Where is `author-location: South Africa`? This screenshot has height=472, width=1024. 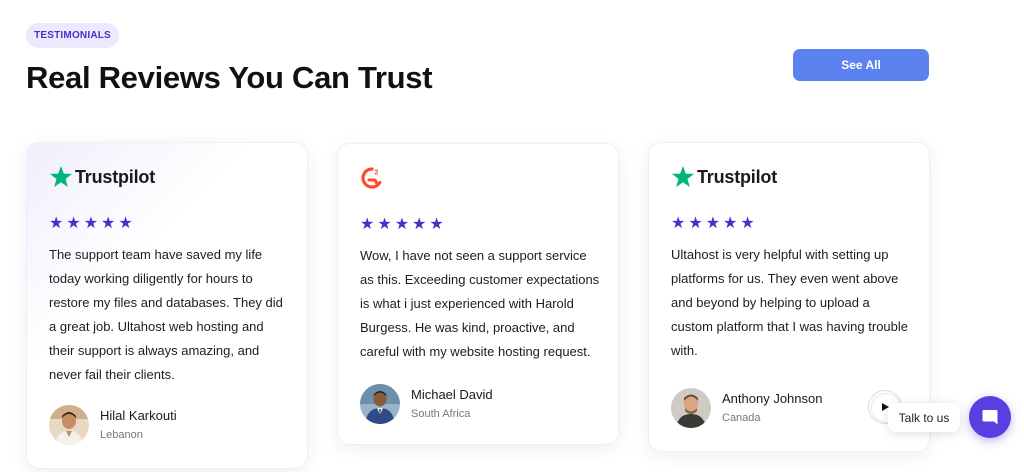
author-location: South Africa is located at coordinates (441, 414).